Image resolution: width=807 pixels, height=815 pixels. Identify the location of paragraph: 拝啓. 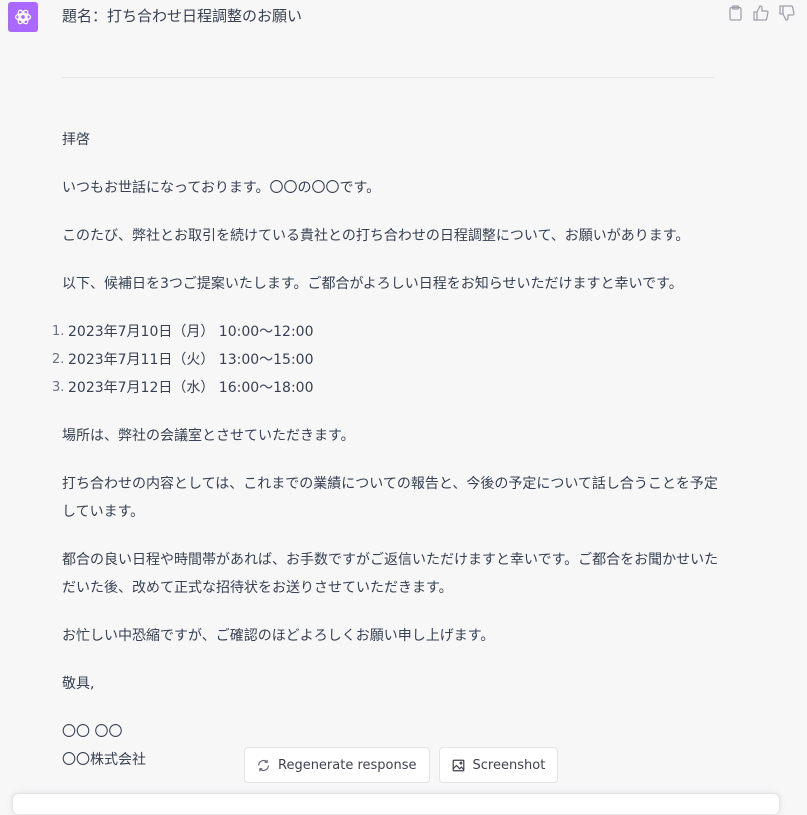
(76, 140).